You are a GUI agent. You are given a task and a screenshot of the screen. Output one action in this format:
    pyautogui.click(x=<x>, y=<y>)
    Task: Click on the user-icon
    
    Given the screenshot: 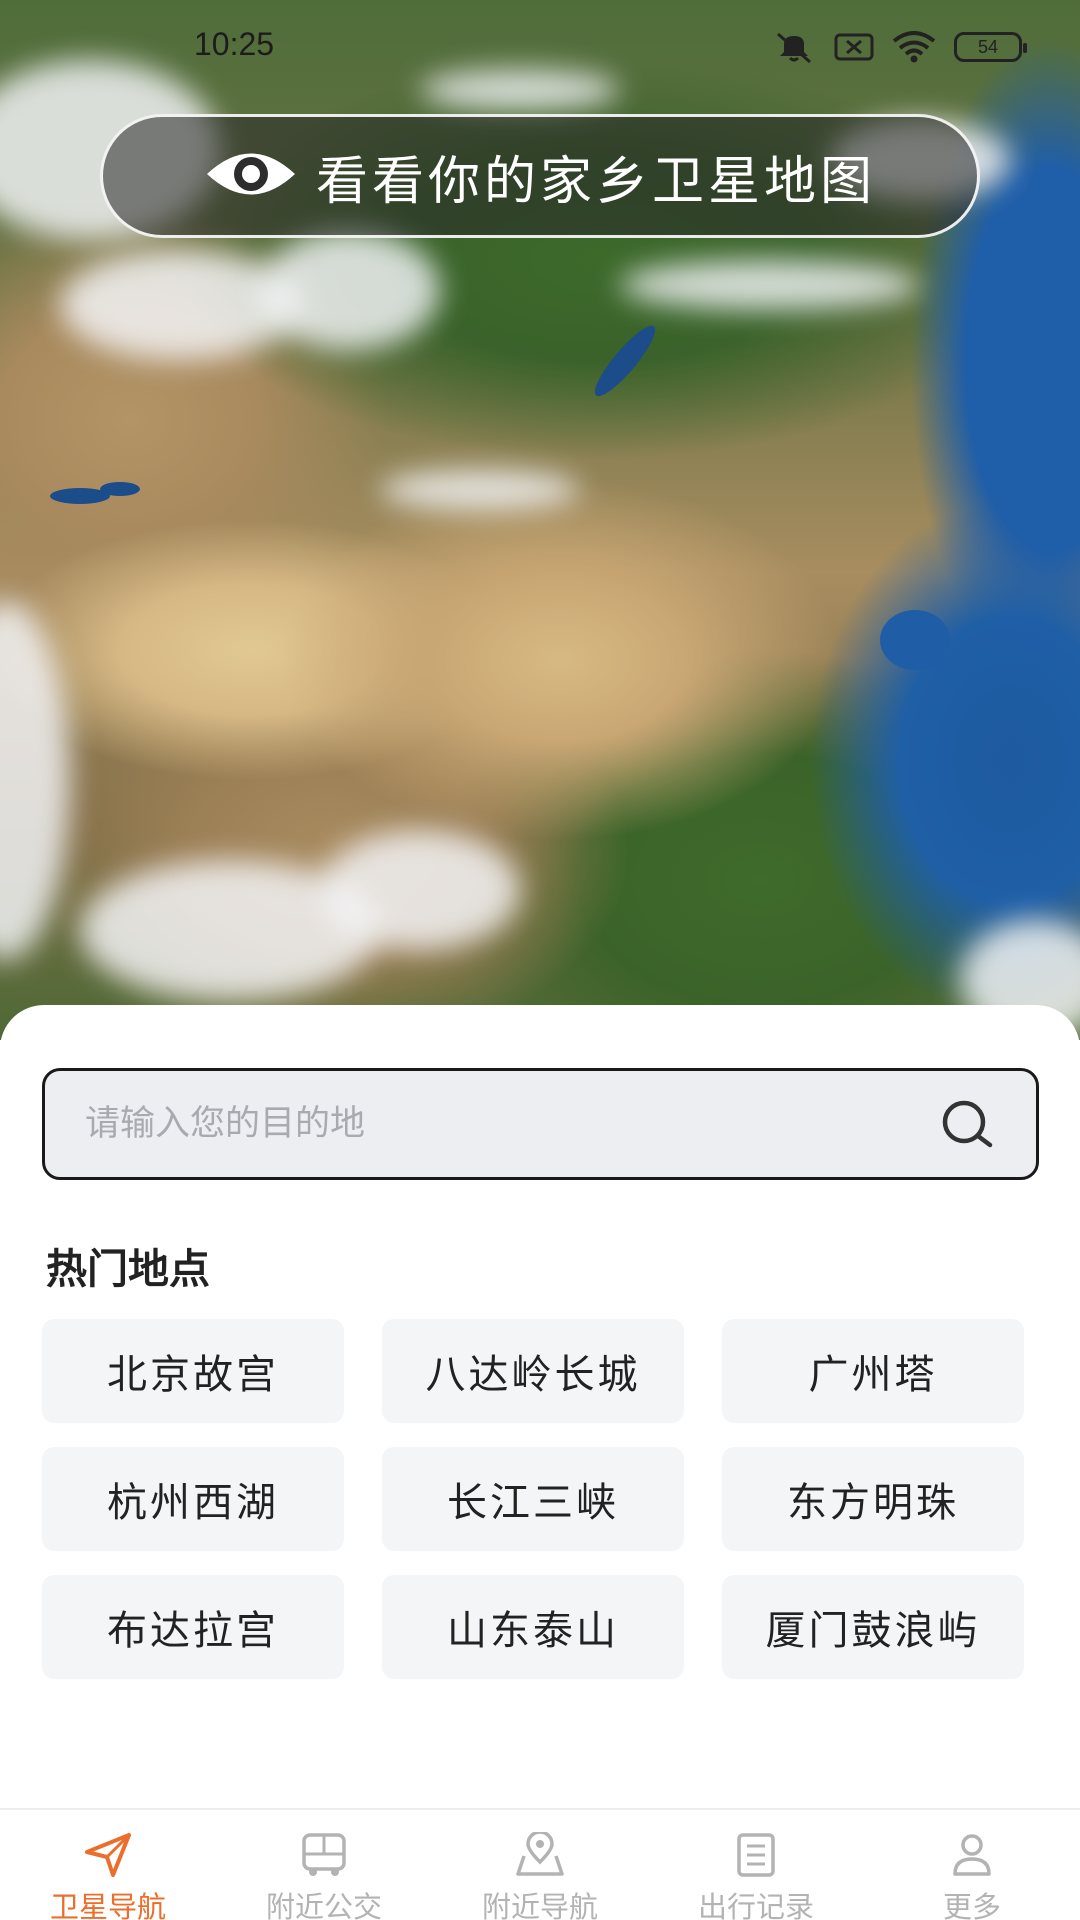 What is the action you would take?
    pyautogui.click(x=972, y=1855)
    